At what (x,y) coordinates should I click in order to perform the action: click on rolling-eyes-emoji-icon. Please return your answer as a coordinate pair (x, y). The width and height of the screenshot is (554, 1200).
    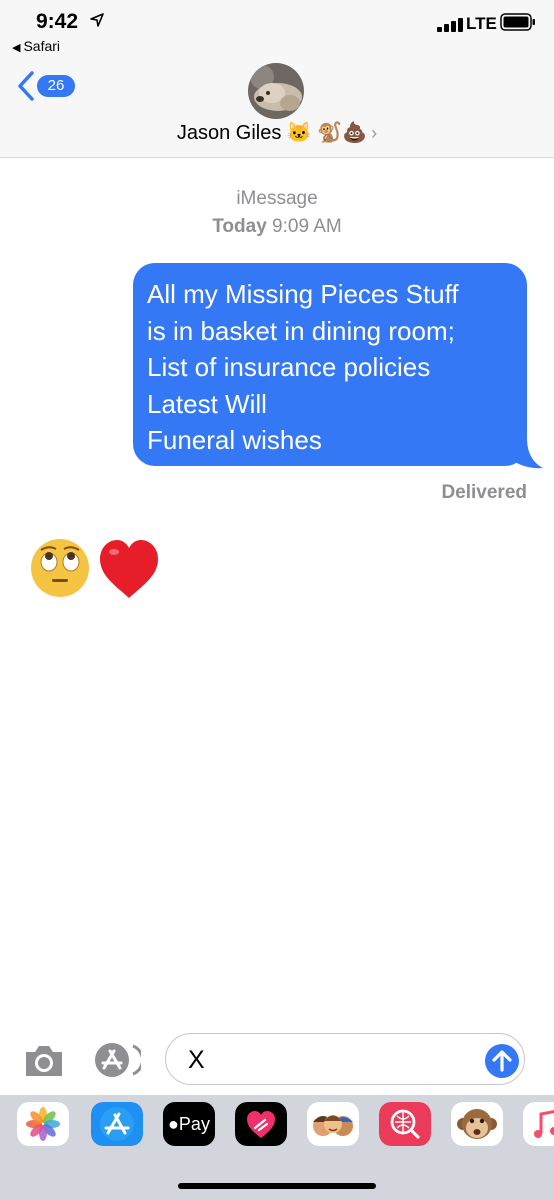
    Looking at the image, I should click on (60, 568).